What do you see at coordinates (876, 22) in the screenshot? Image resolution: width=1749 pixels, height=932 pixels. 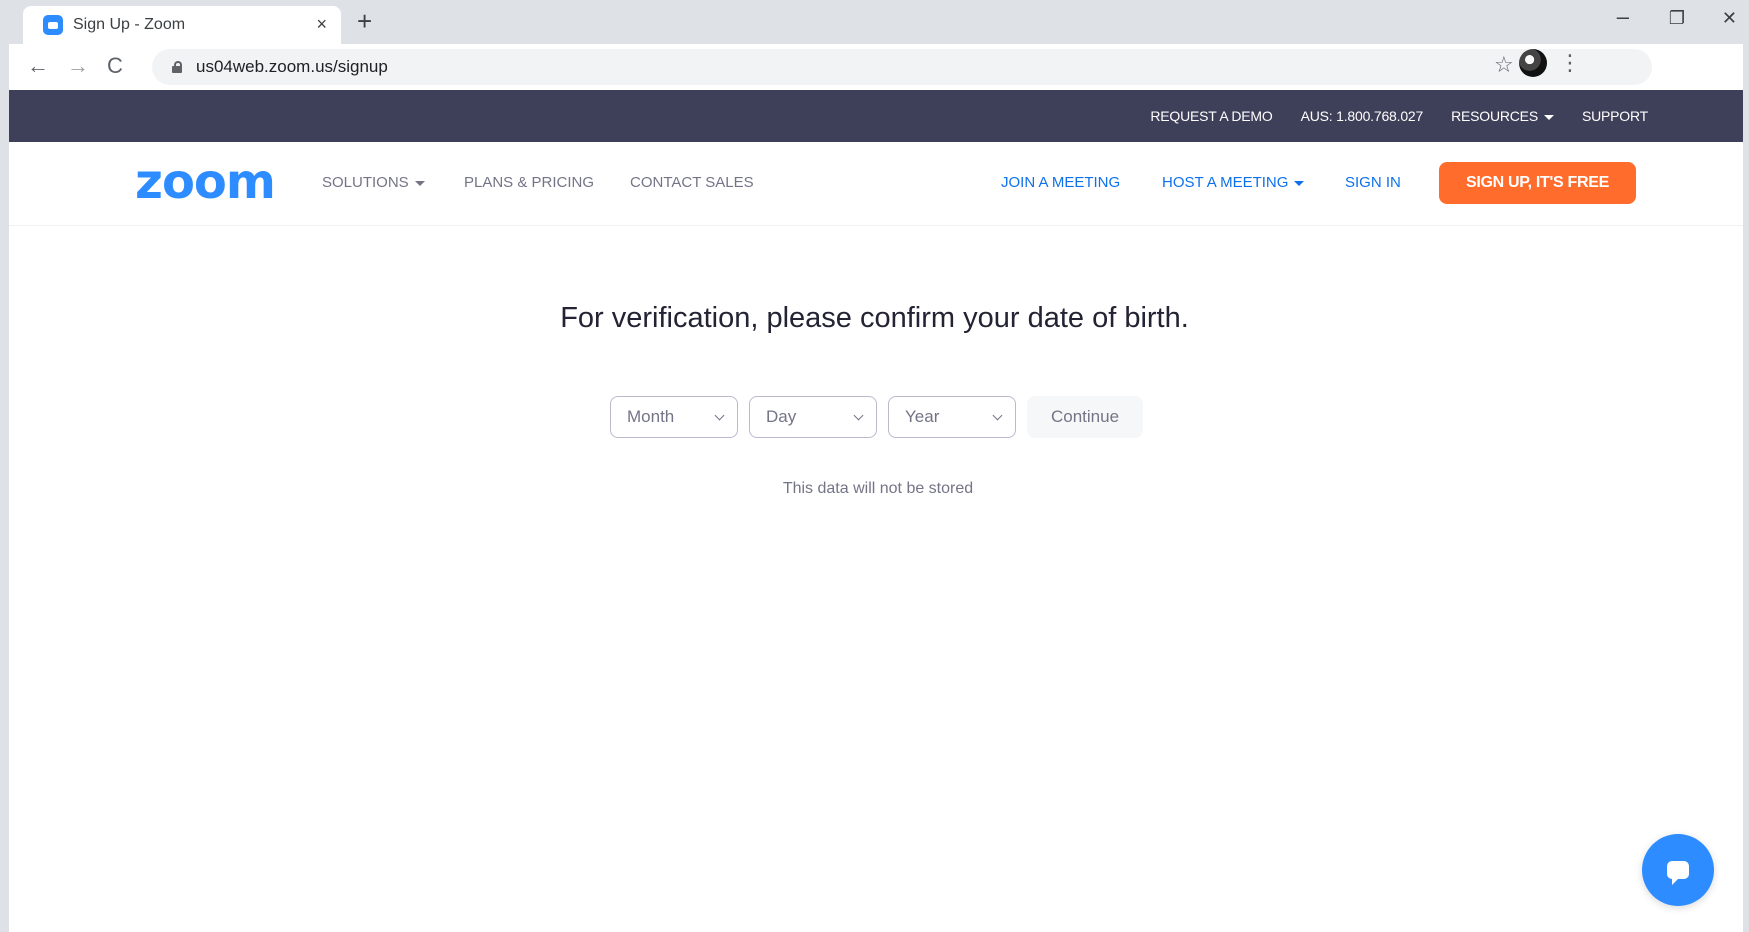 I see `browser-tab-bar: Sign Up - Zoom × + – ❐ ✕` at bounding box center [876, 22].